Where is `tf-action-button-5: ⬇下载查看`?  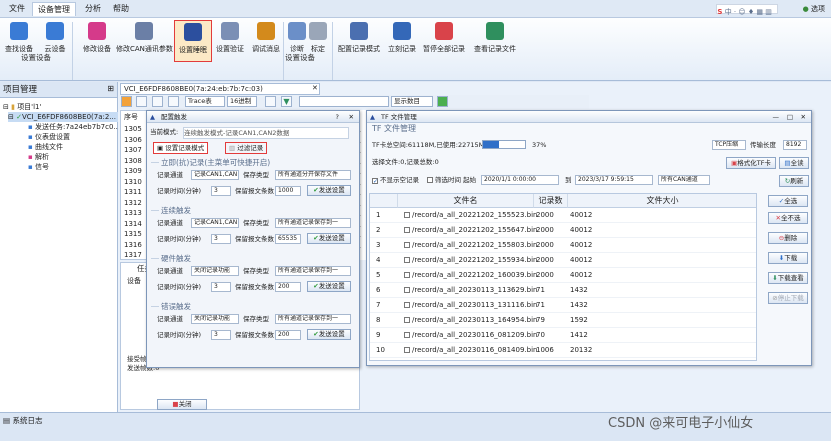
tf-action-button-5: ⬇下载查看 is located at coordinates (788, 278).